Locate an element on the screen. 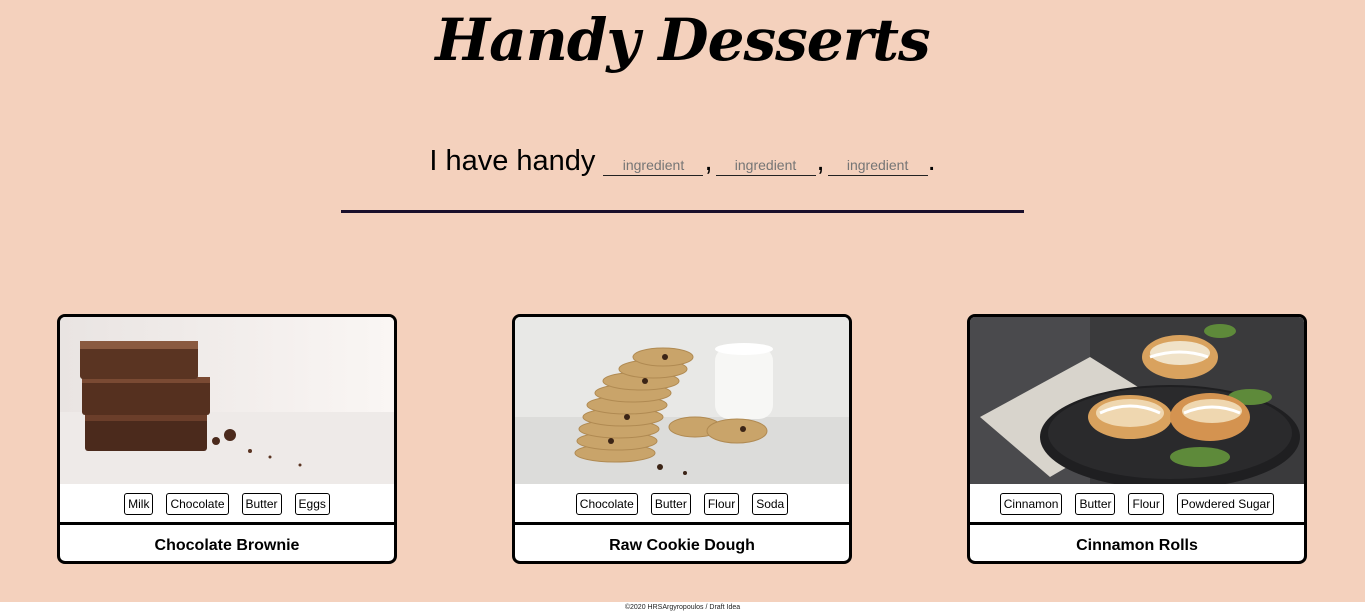 The width and height of the screenshot is (1365, 615). ingredient-chip: Powdered Sugar is located at coordinates (1225, 504).